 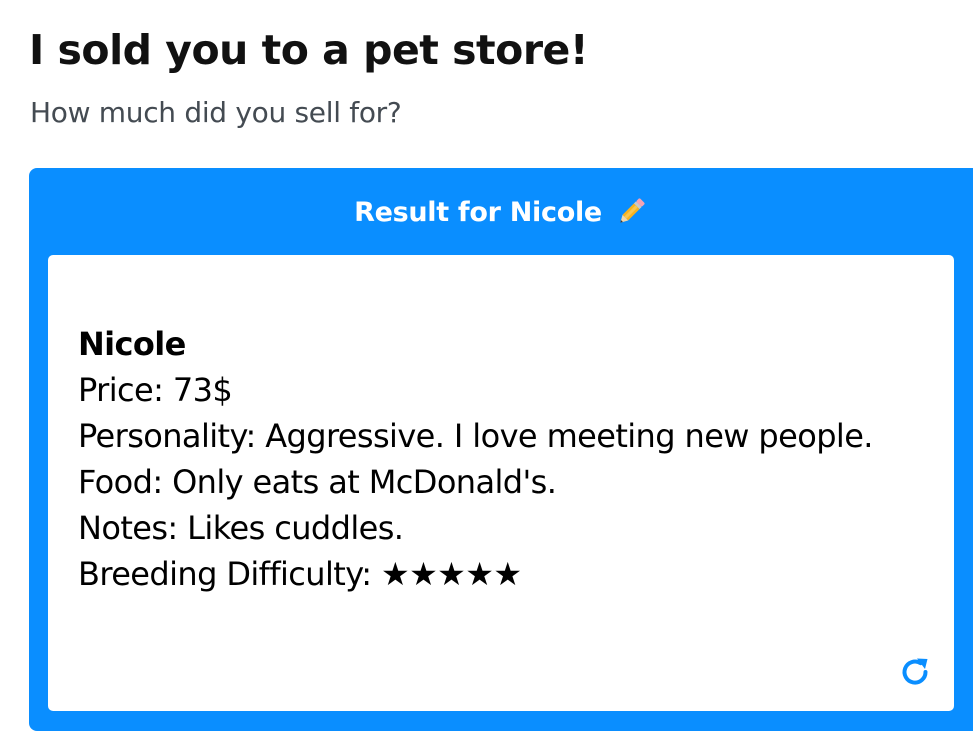 I want to click on page-subtitle: How much did you sell for?, so click(x=216, y=112).